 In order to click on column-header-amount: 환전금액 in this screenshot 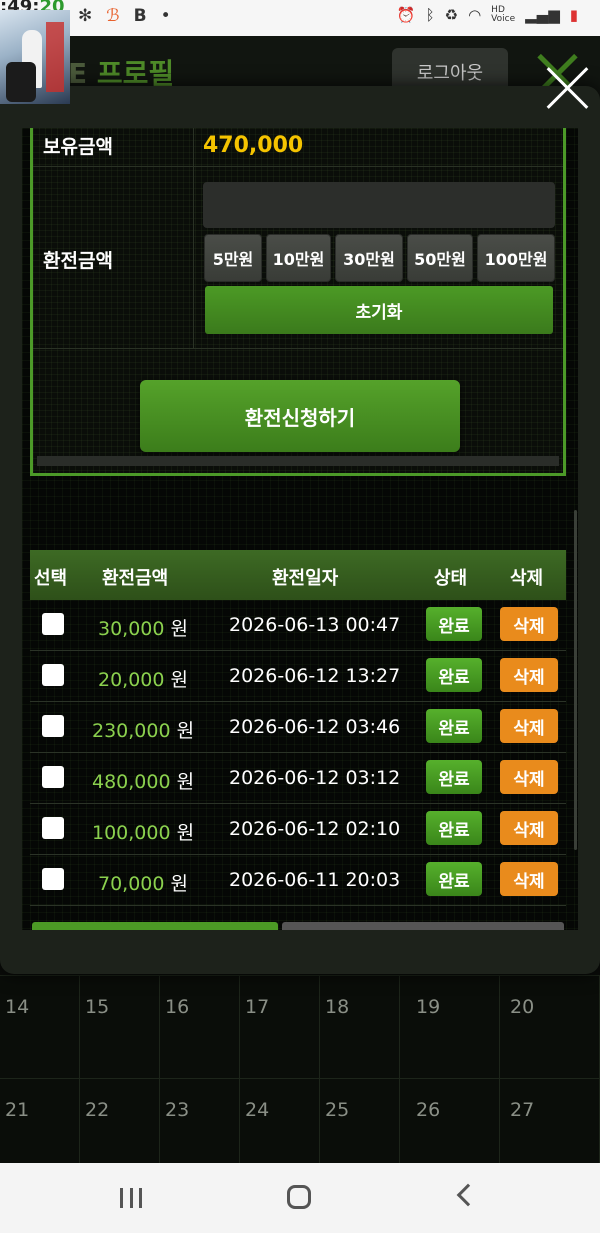, I will do `click(135, 578)`.